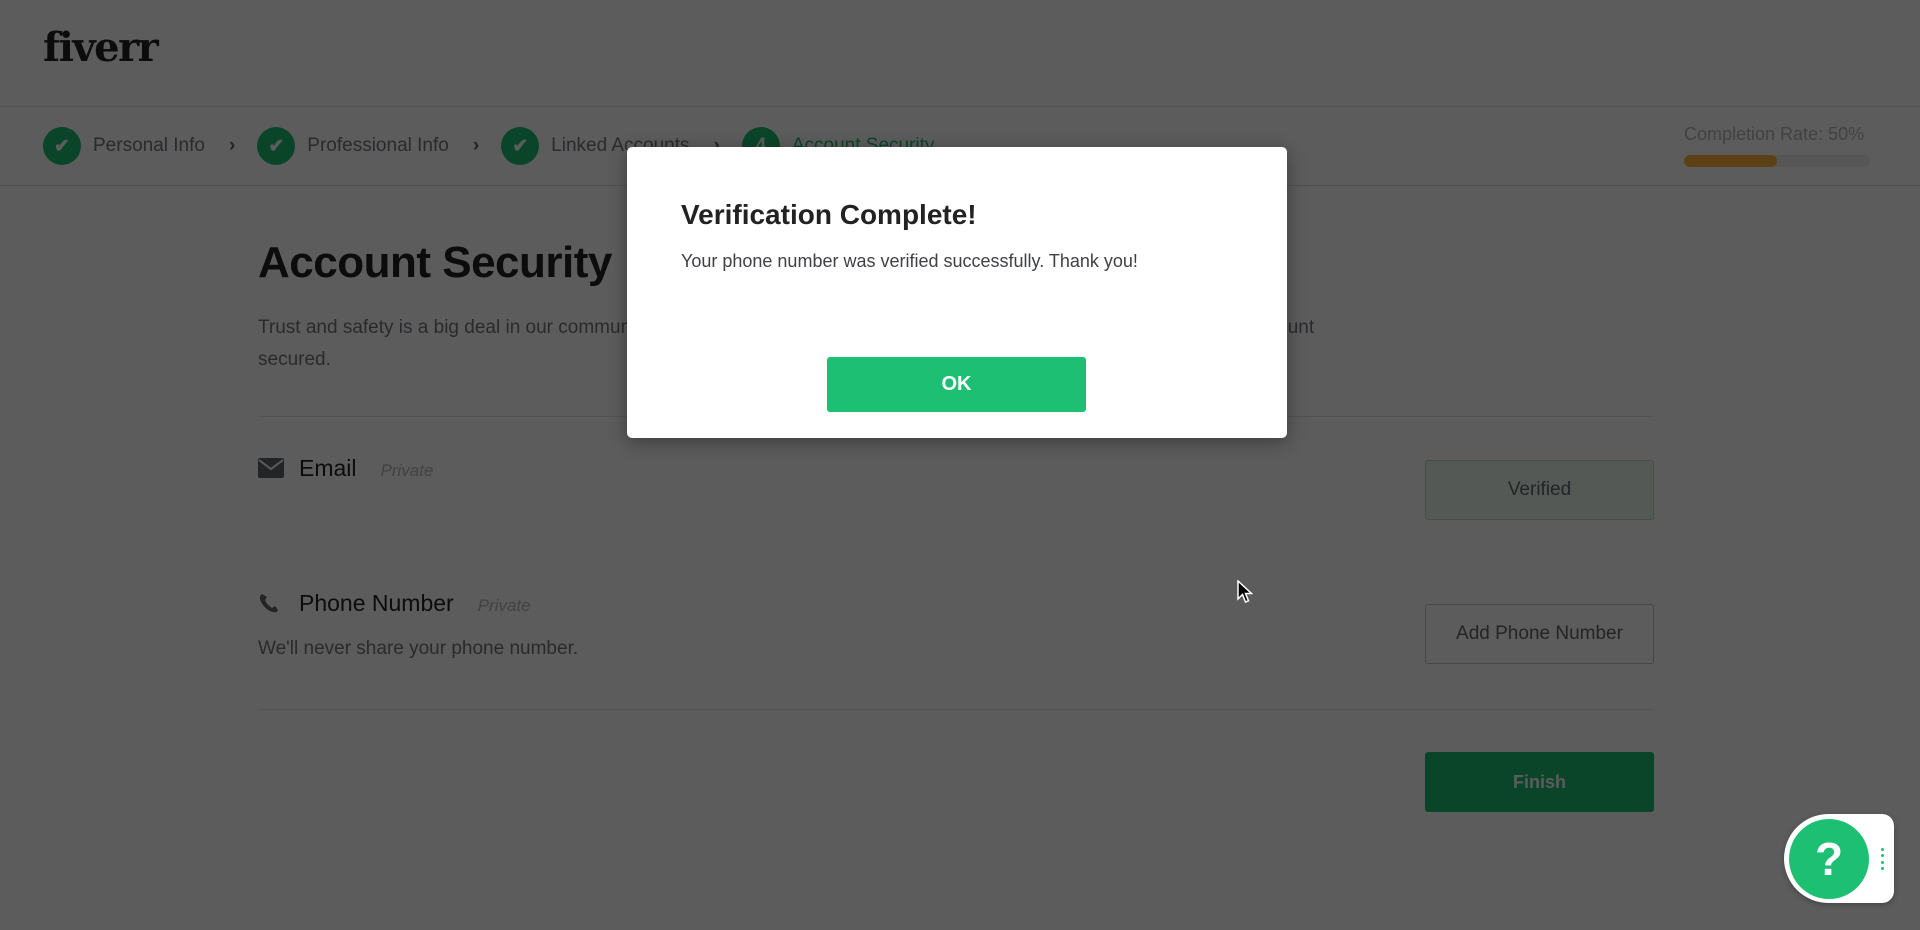 This screenshot has width=1920, height=930. What do you see at coordinates (829, 214) in the screenshot?
I see `dialog-title: Verification Complete!` at bounding box center [829, 214].